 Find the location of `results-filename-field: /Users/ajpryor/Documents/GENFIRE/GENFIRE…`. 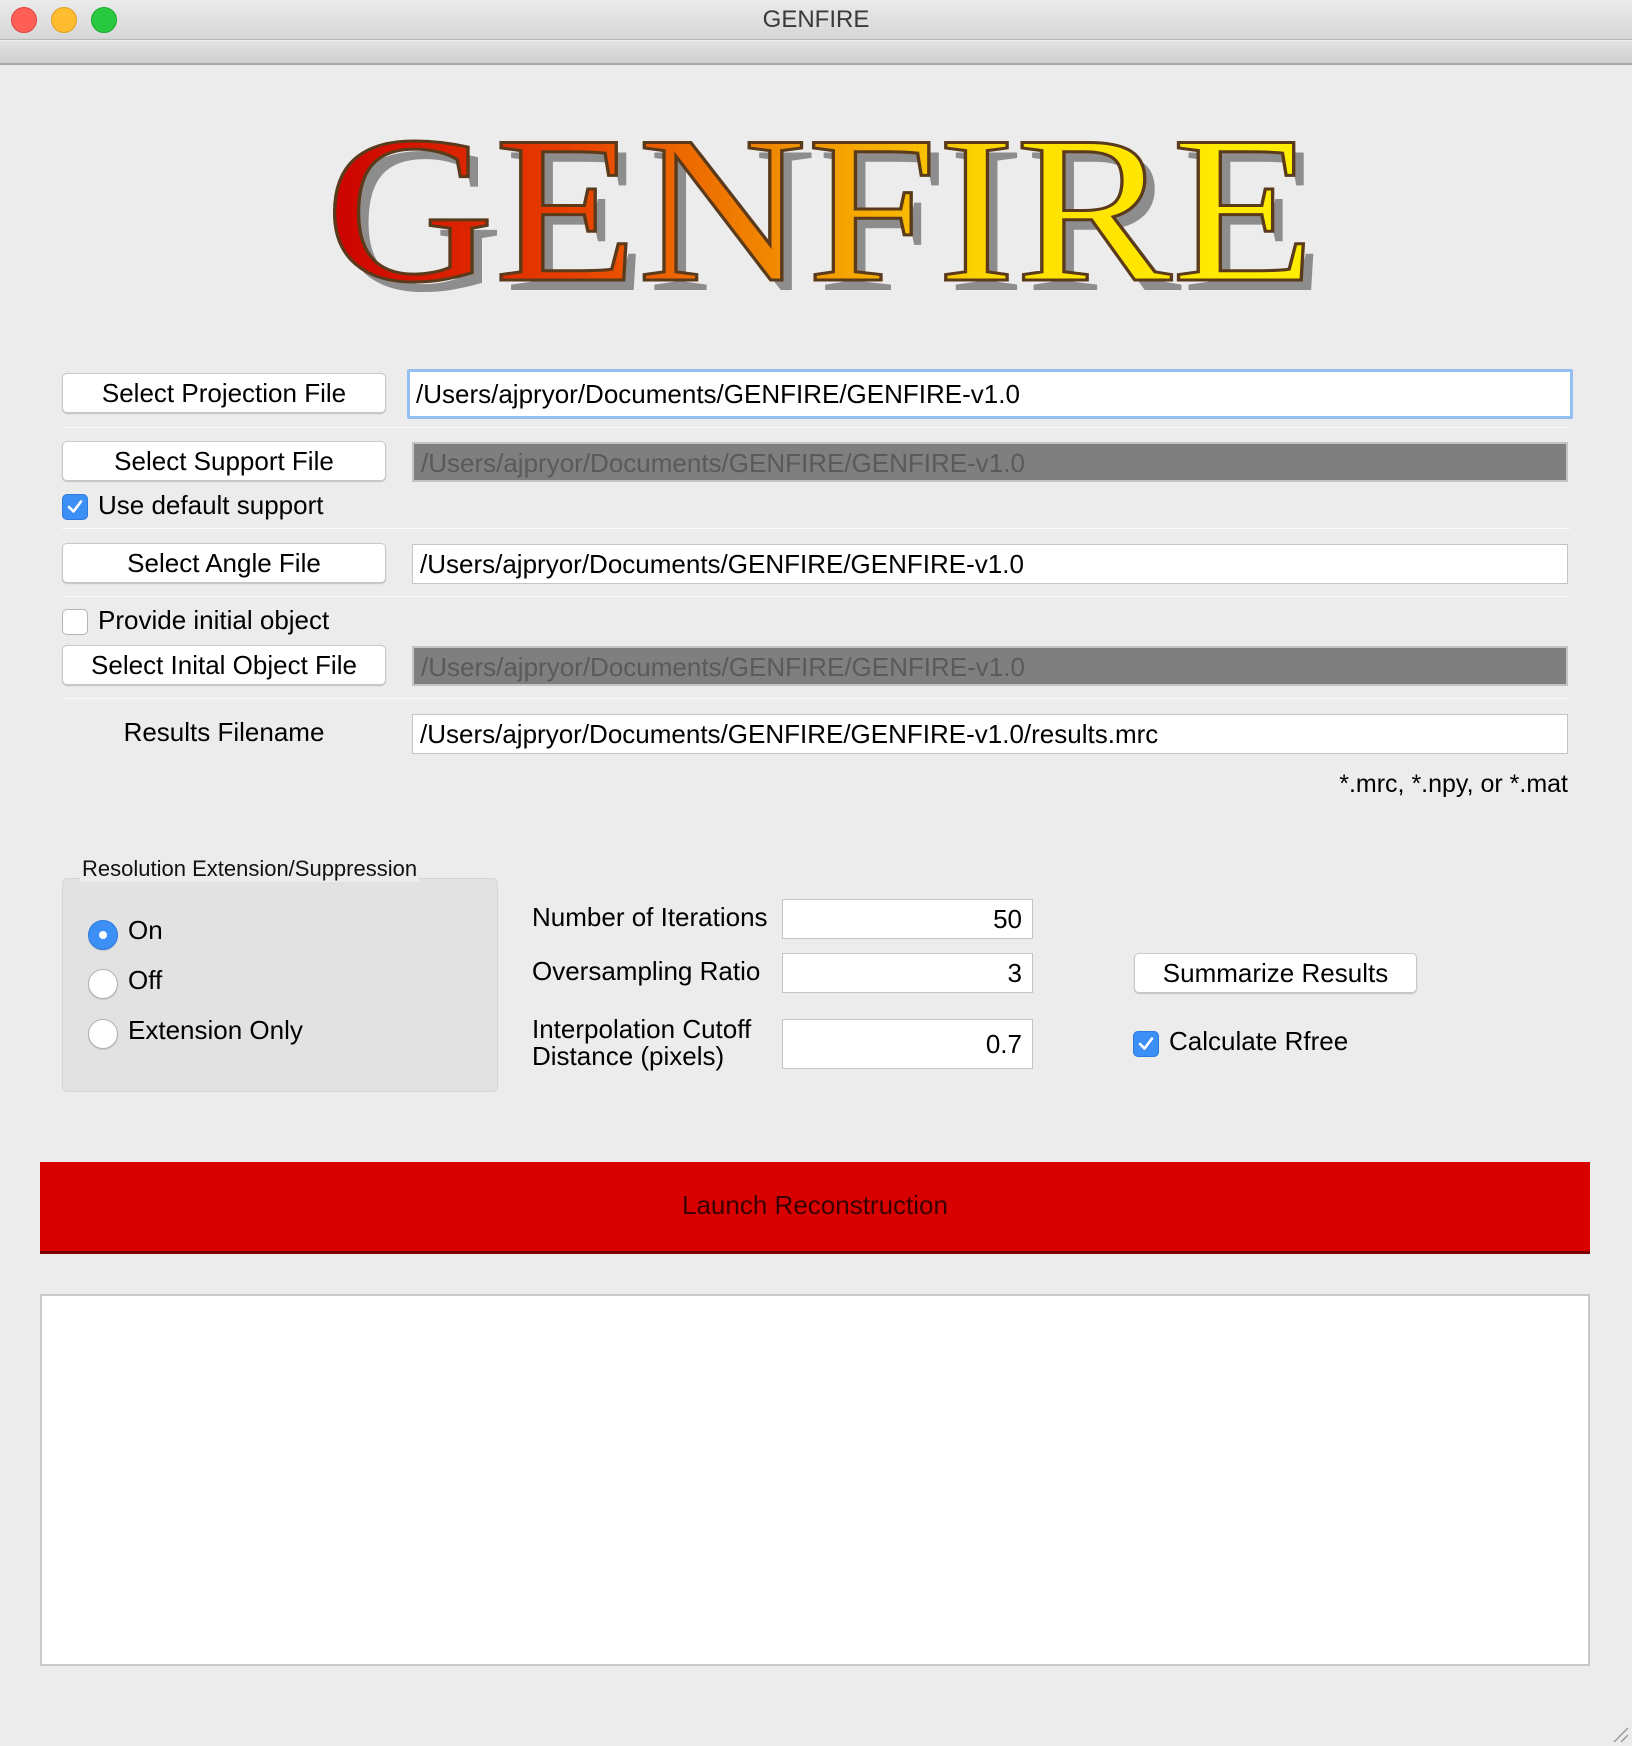

results-filename-field: /Users/ajpryor/Documents/GENFIRE/GENFIRE… is located at coordinates (990, 734).